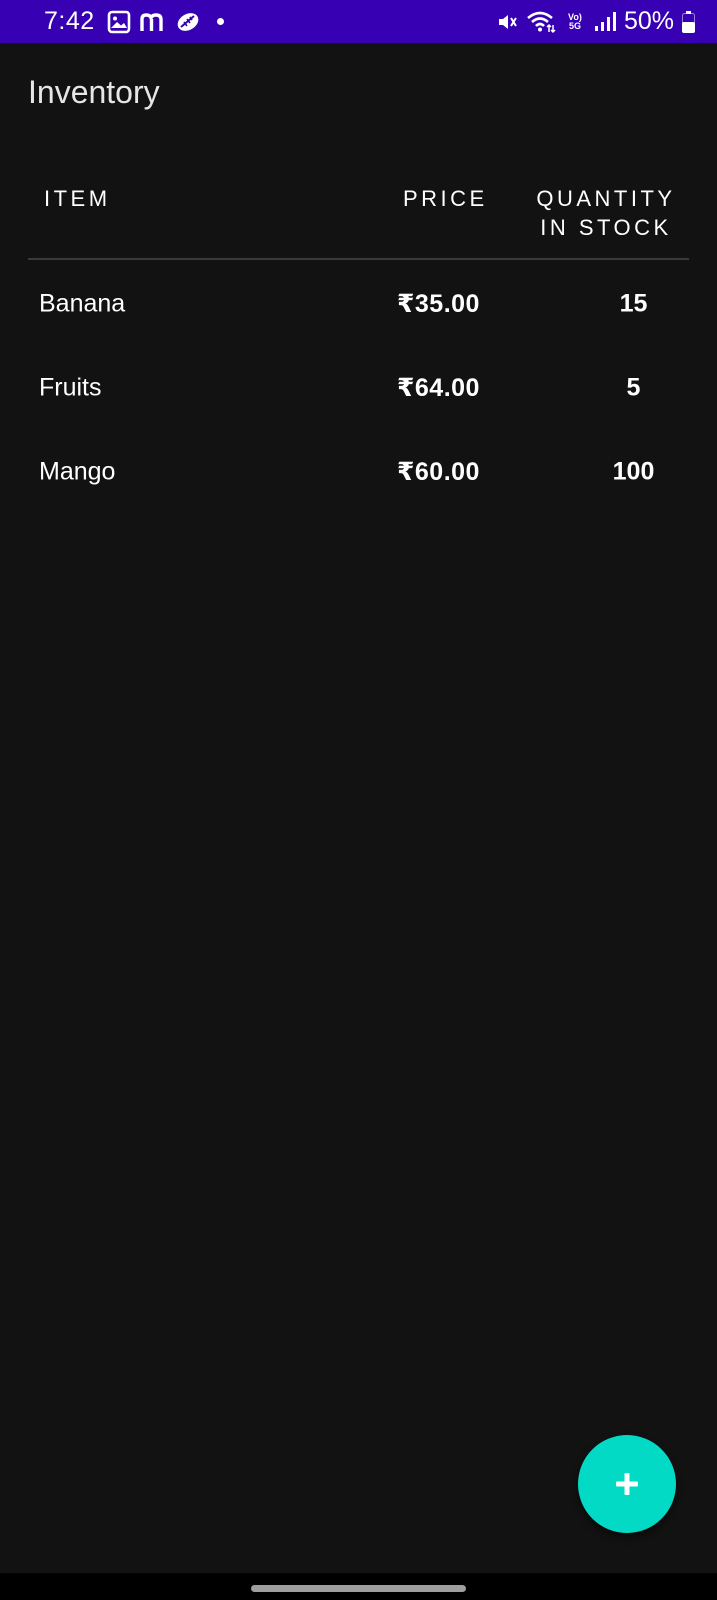 The height and width of the screenshot is (1600, 717). What do you see at coordinates (82, 303) in the screenshot?
I see `item-name: Banana` at bounding box center [82, 303].